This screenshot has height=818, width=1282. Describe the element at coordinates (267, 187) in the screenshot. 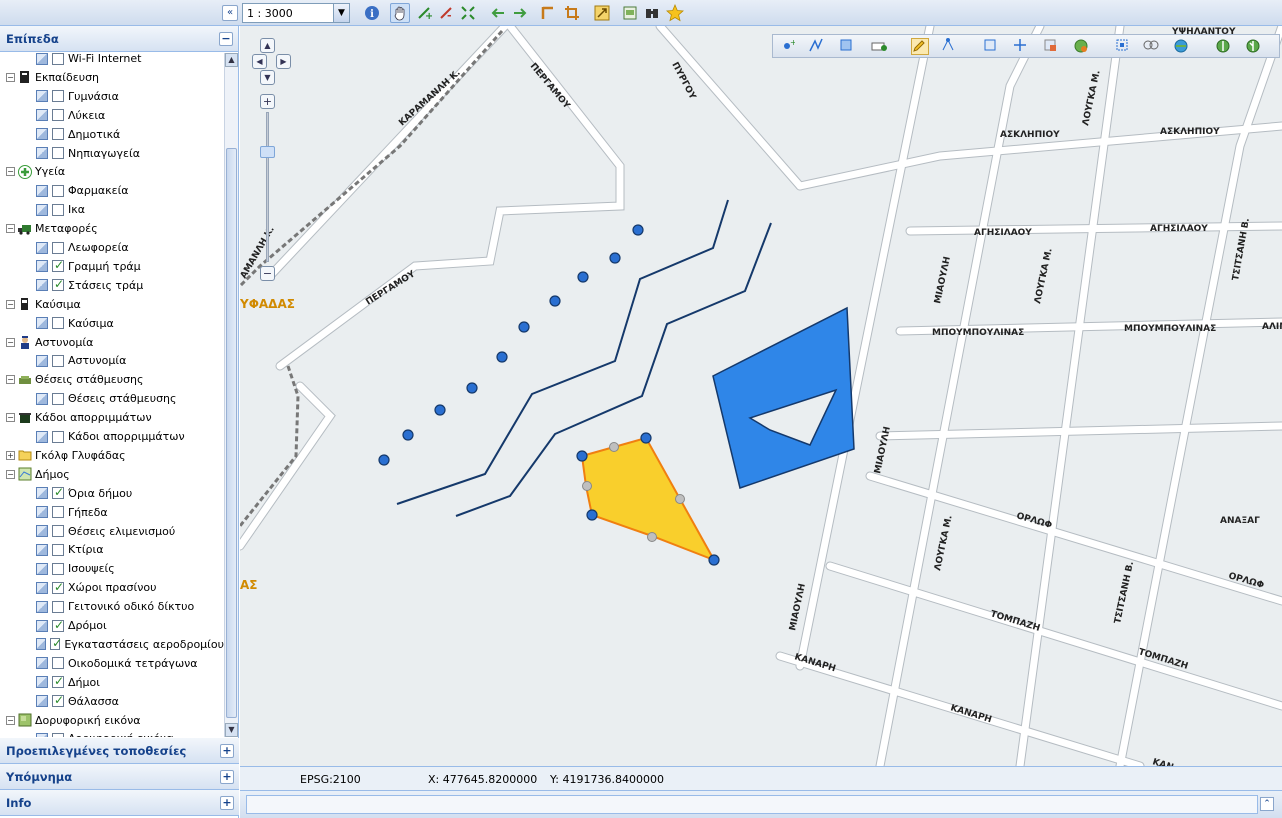

I see `zoom-slider-track` at that location.